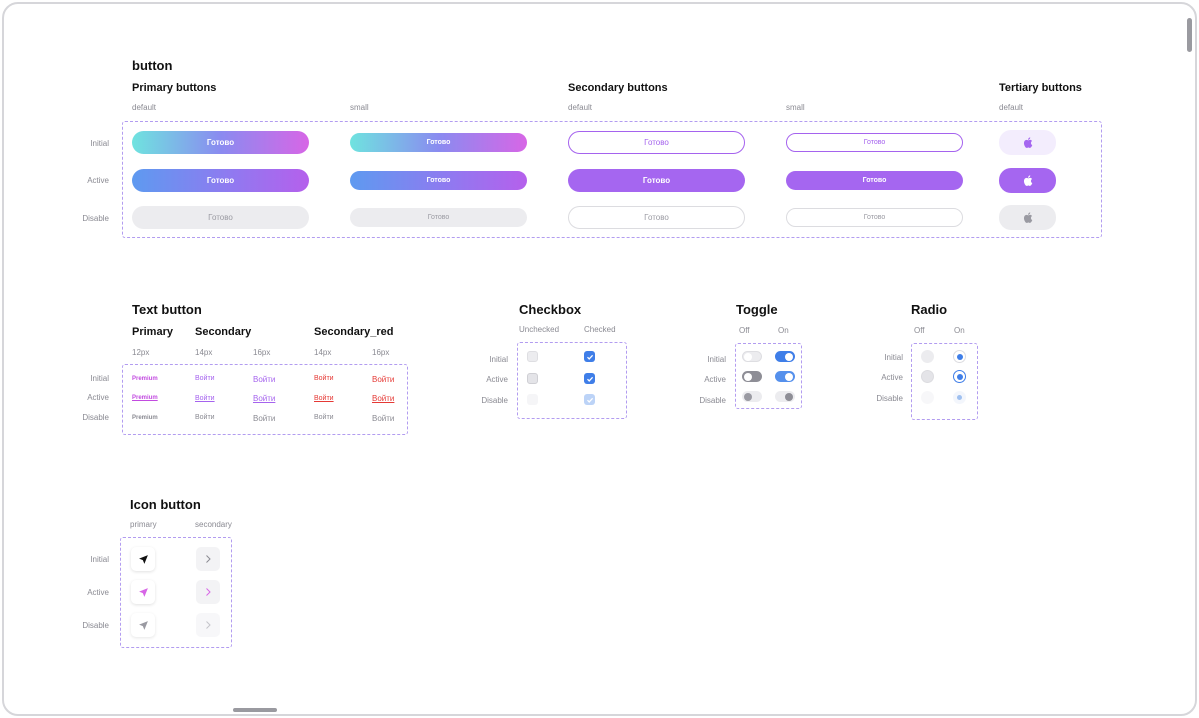 Image resolution: width=1199 pixels, height=718 pixels. Describe the element at coordinates (752, 396) in the screenshot. I see `toggle-off-disabled` at that location.